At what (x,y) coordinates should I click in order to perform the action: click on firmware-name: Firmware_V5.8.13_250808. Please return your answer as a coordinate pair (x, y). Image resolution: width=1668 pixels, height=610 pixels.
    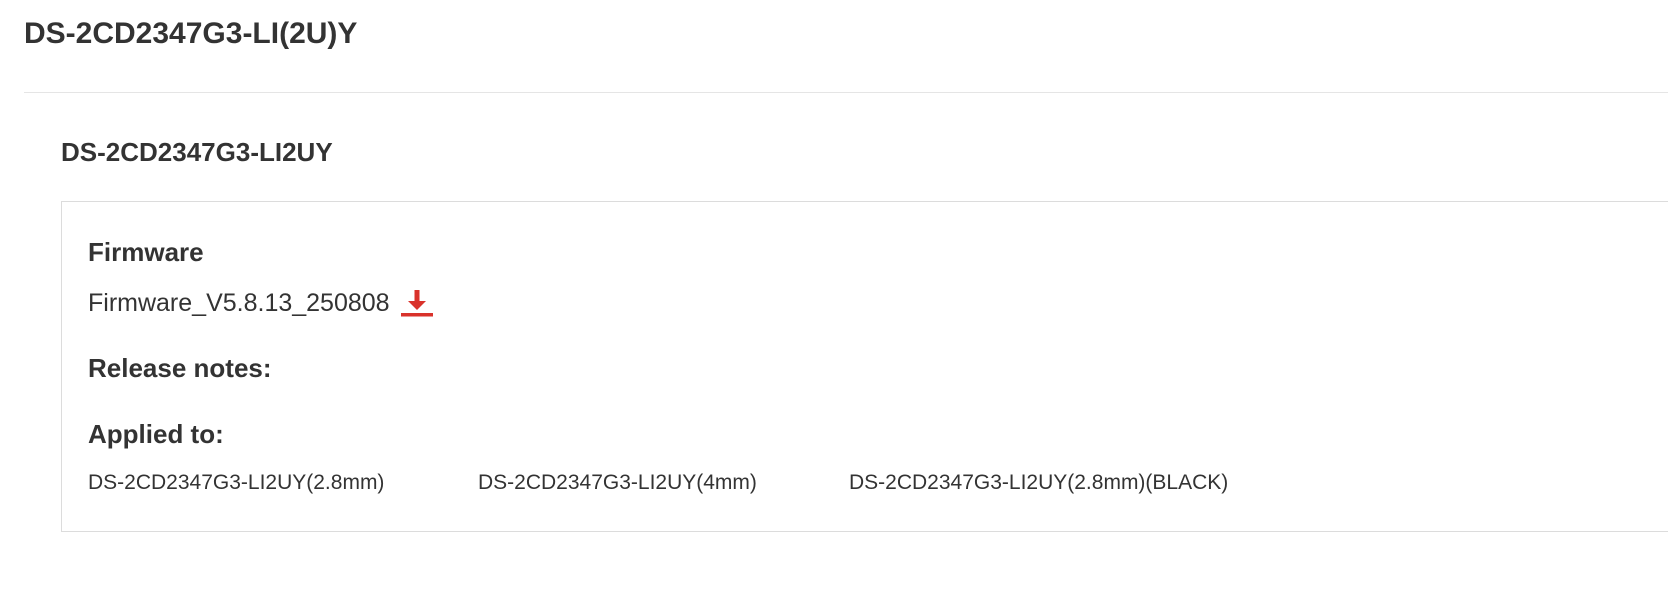
    Looking at the image, I should click on (239, 303).